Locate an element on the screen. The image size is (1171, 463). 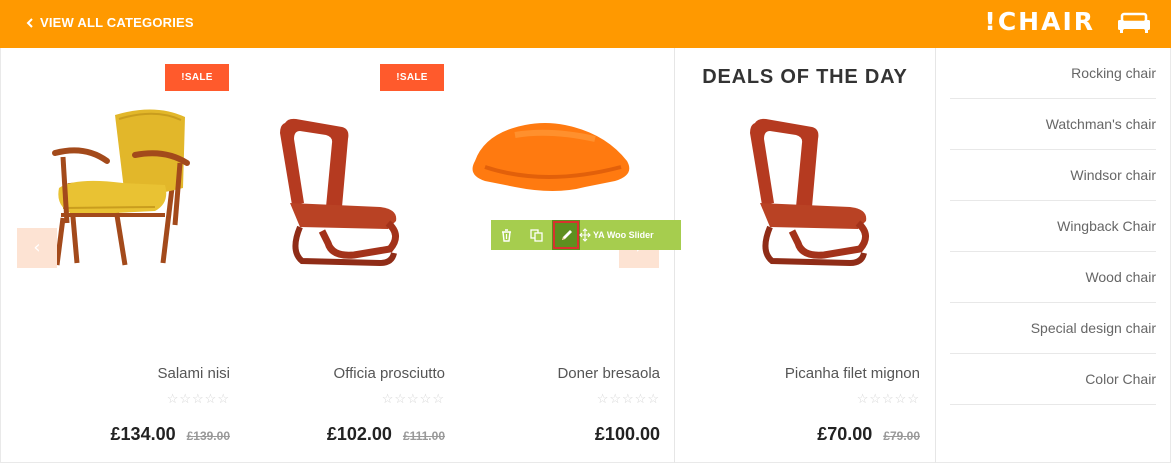
trash-icon is located at coordinates (506, 235).